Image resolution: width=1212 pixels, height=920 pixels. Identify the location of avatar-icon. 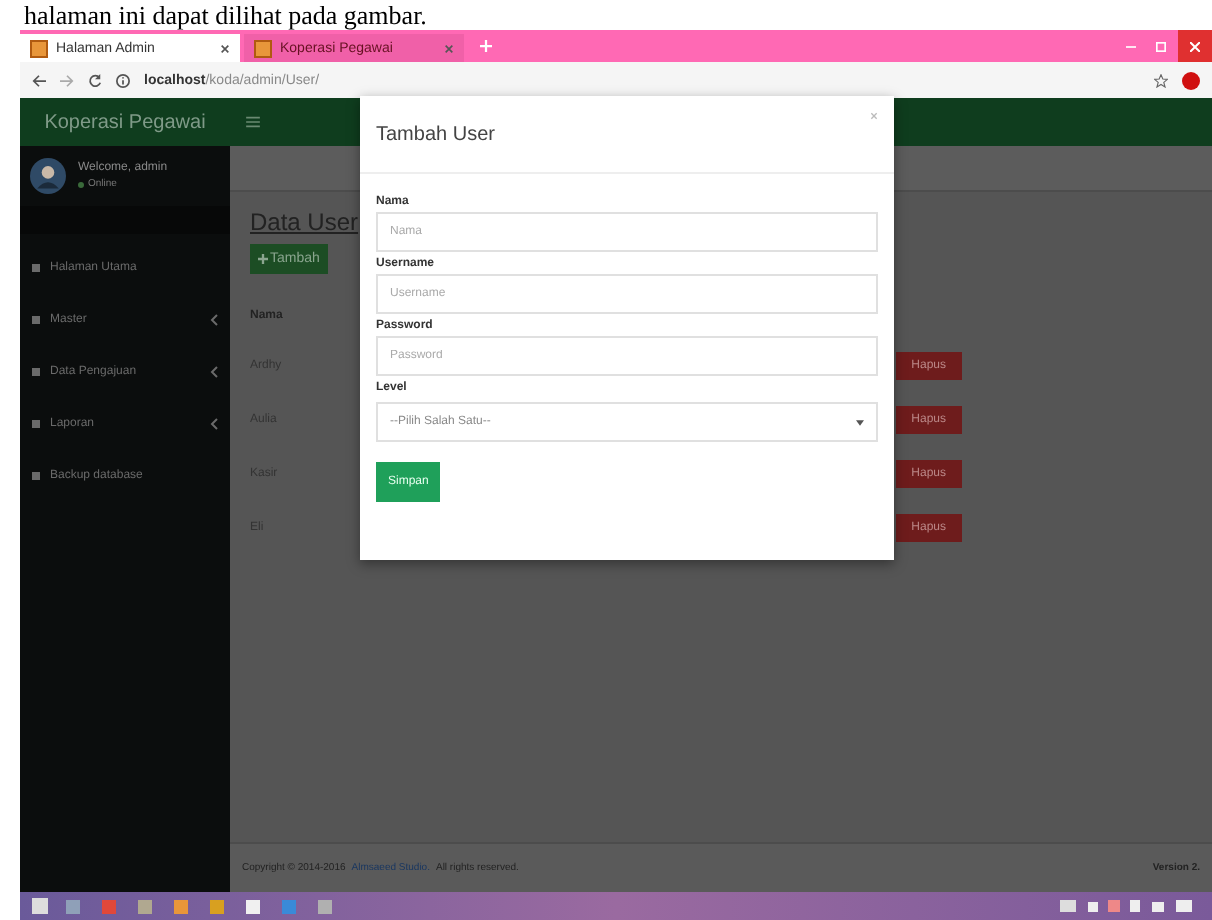
(48, 176).